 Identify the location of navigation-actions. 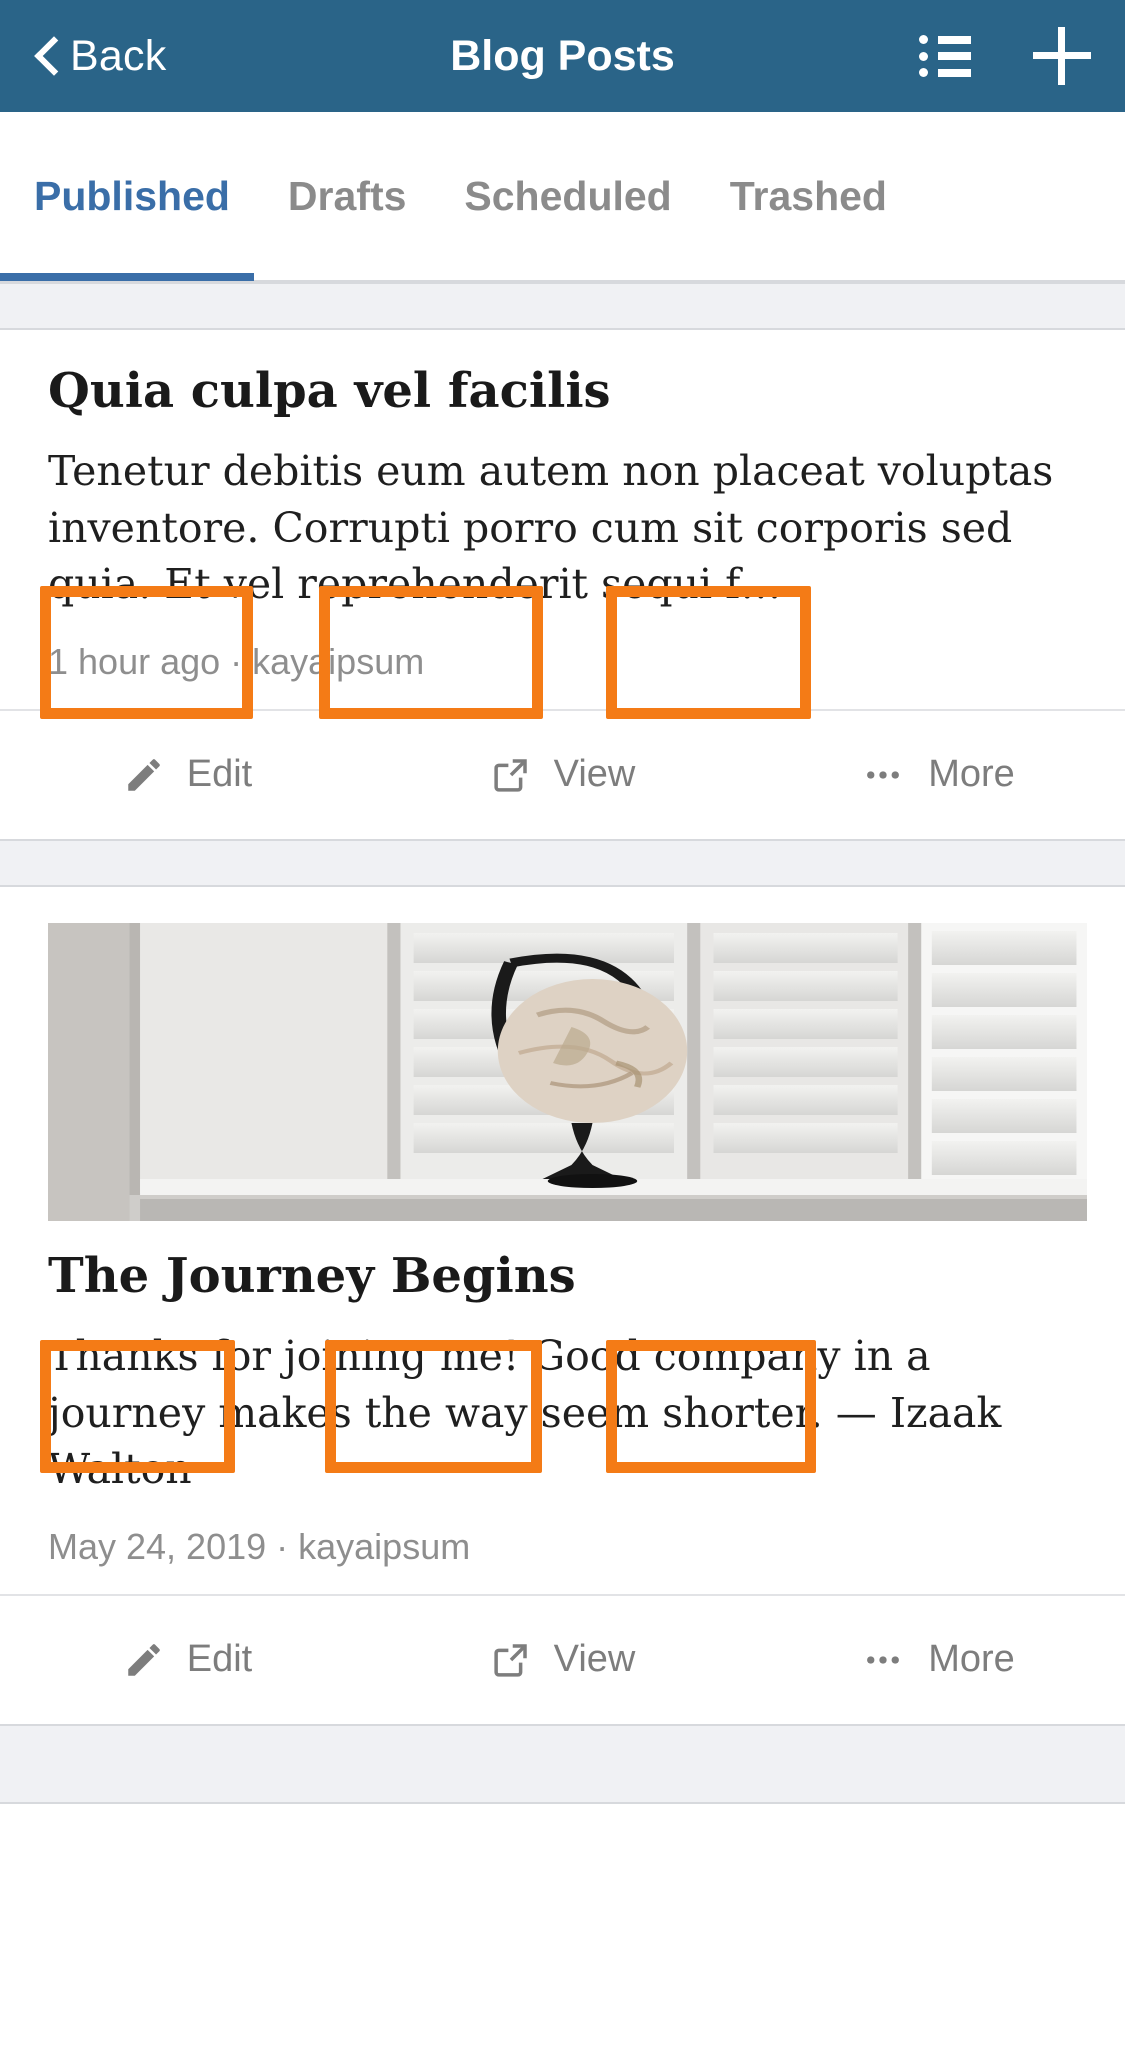
(1005, 56).